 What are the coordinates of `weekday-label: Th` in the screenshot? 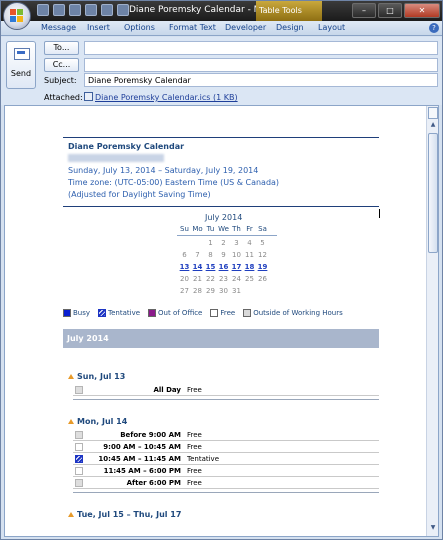 It's located at (236, 229).